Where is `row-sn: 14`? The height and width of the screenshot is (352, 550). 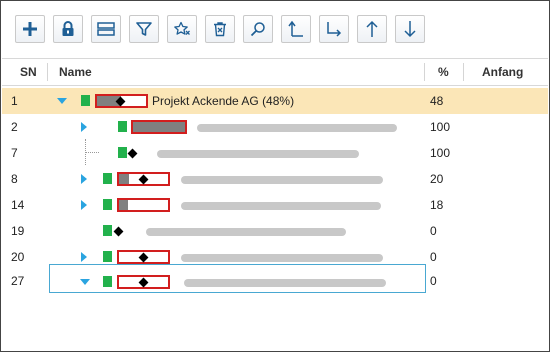
row-sn: 14 is located at coordinates (18, 205).